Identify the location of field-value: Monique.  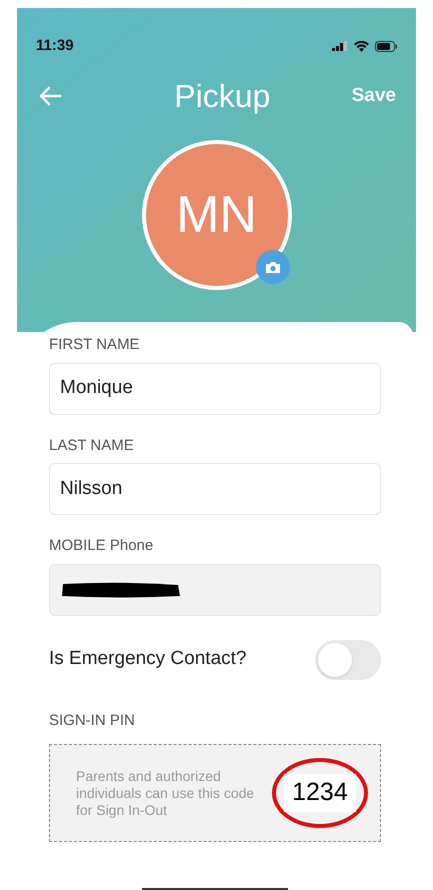
(96, 388).